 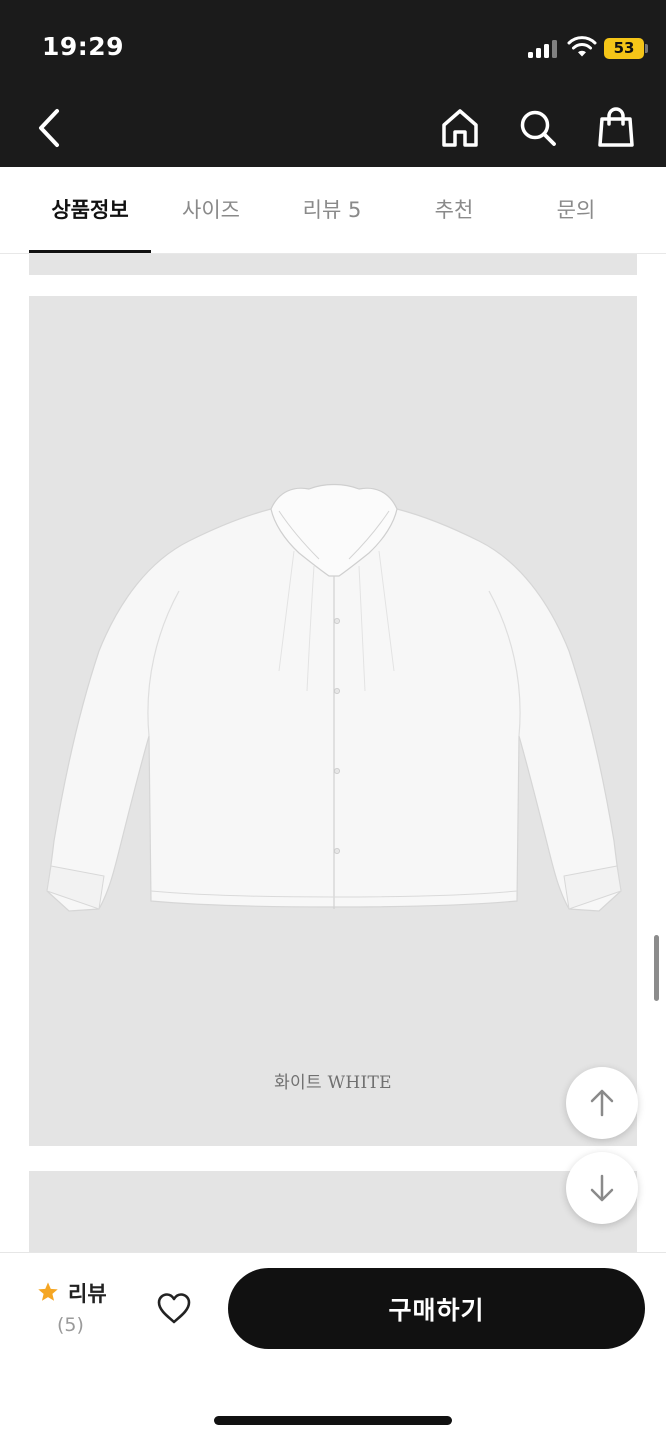 I want to click on tab-reviews: 리뷰 5, so click(x=332, y=210).